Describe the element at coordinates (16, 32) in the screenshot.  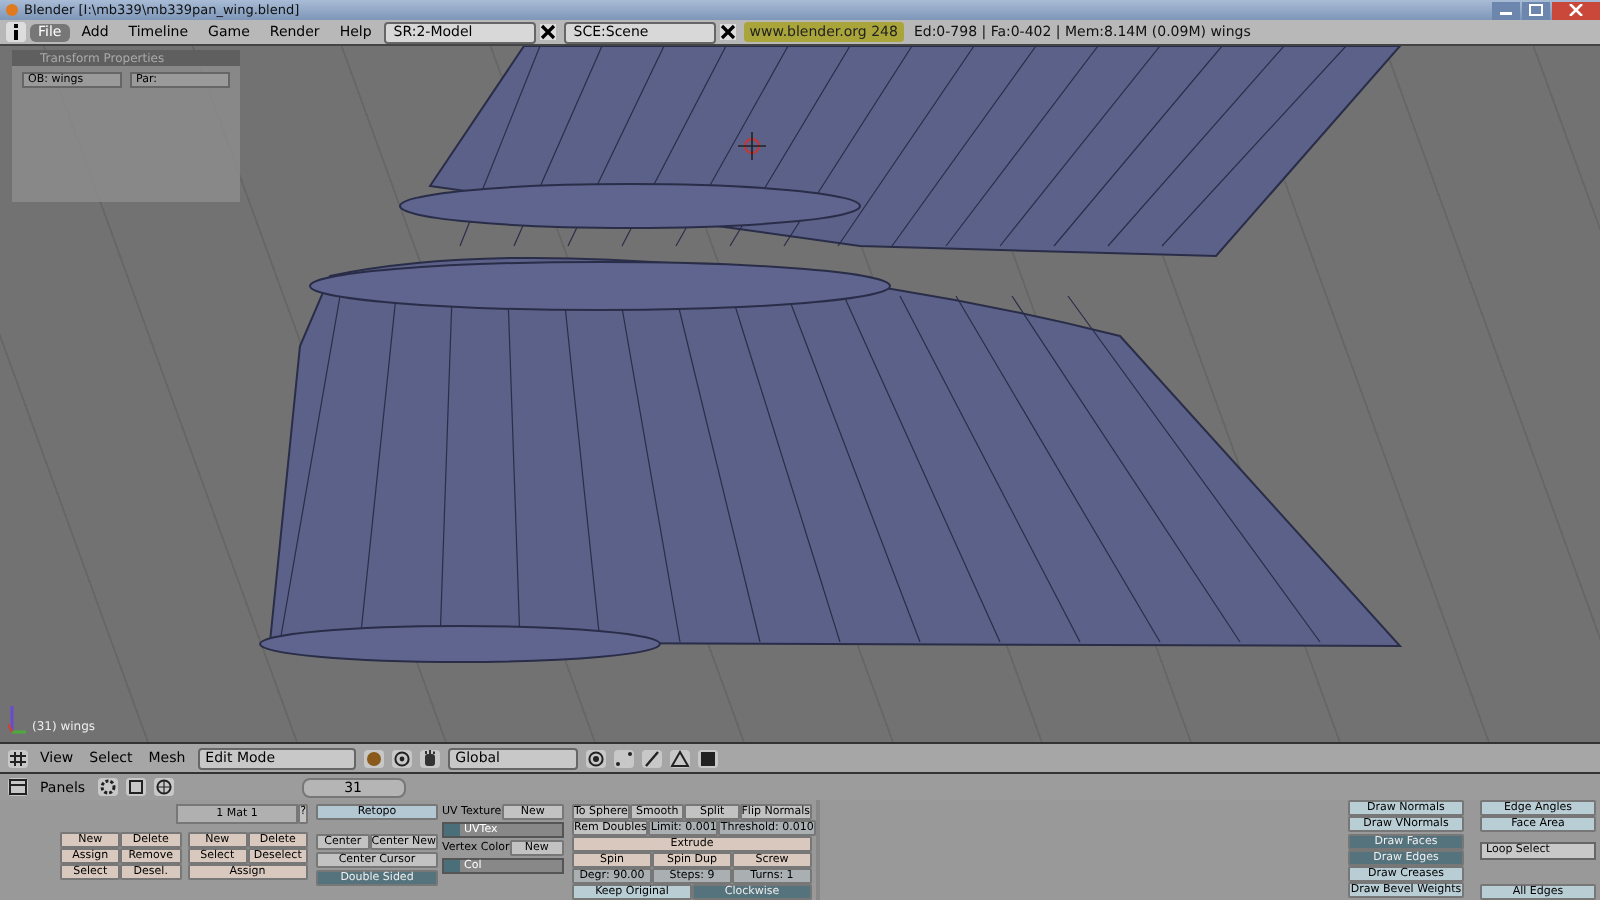
I see `info-icon` at that location.